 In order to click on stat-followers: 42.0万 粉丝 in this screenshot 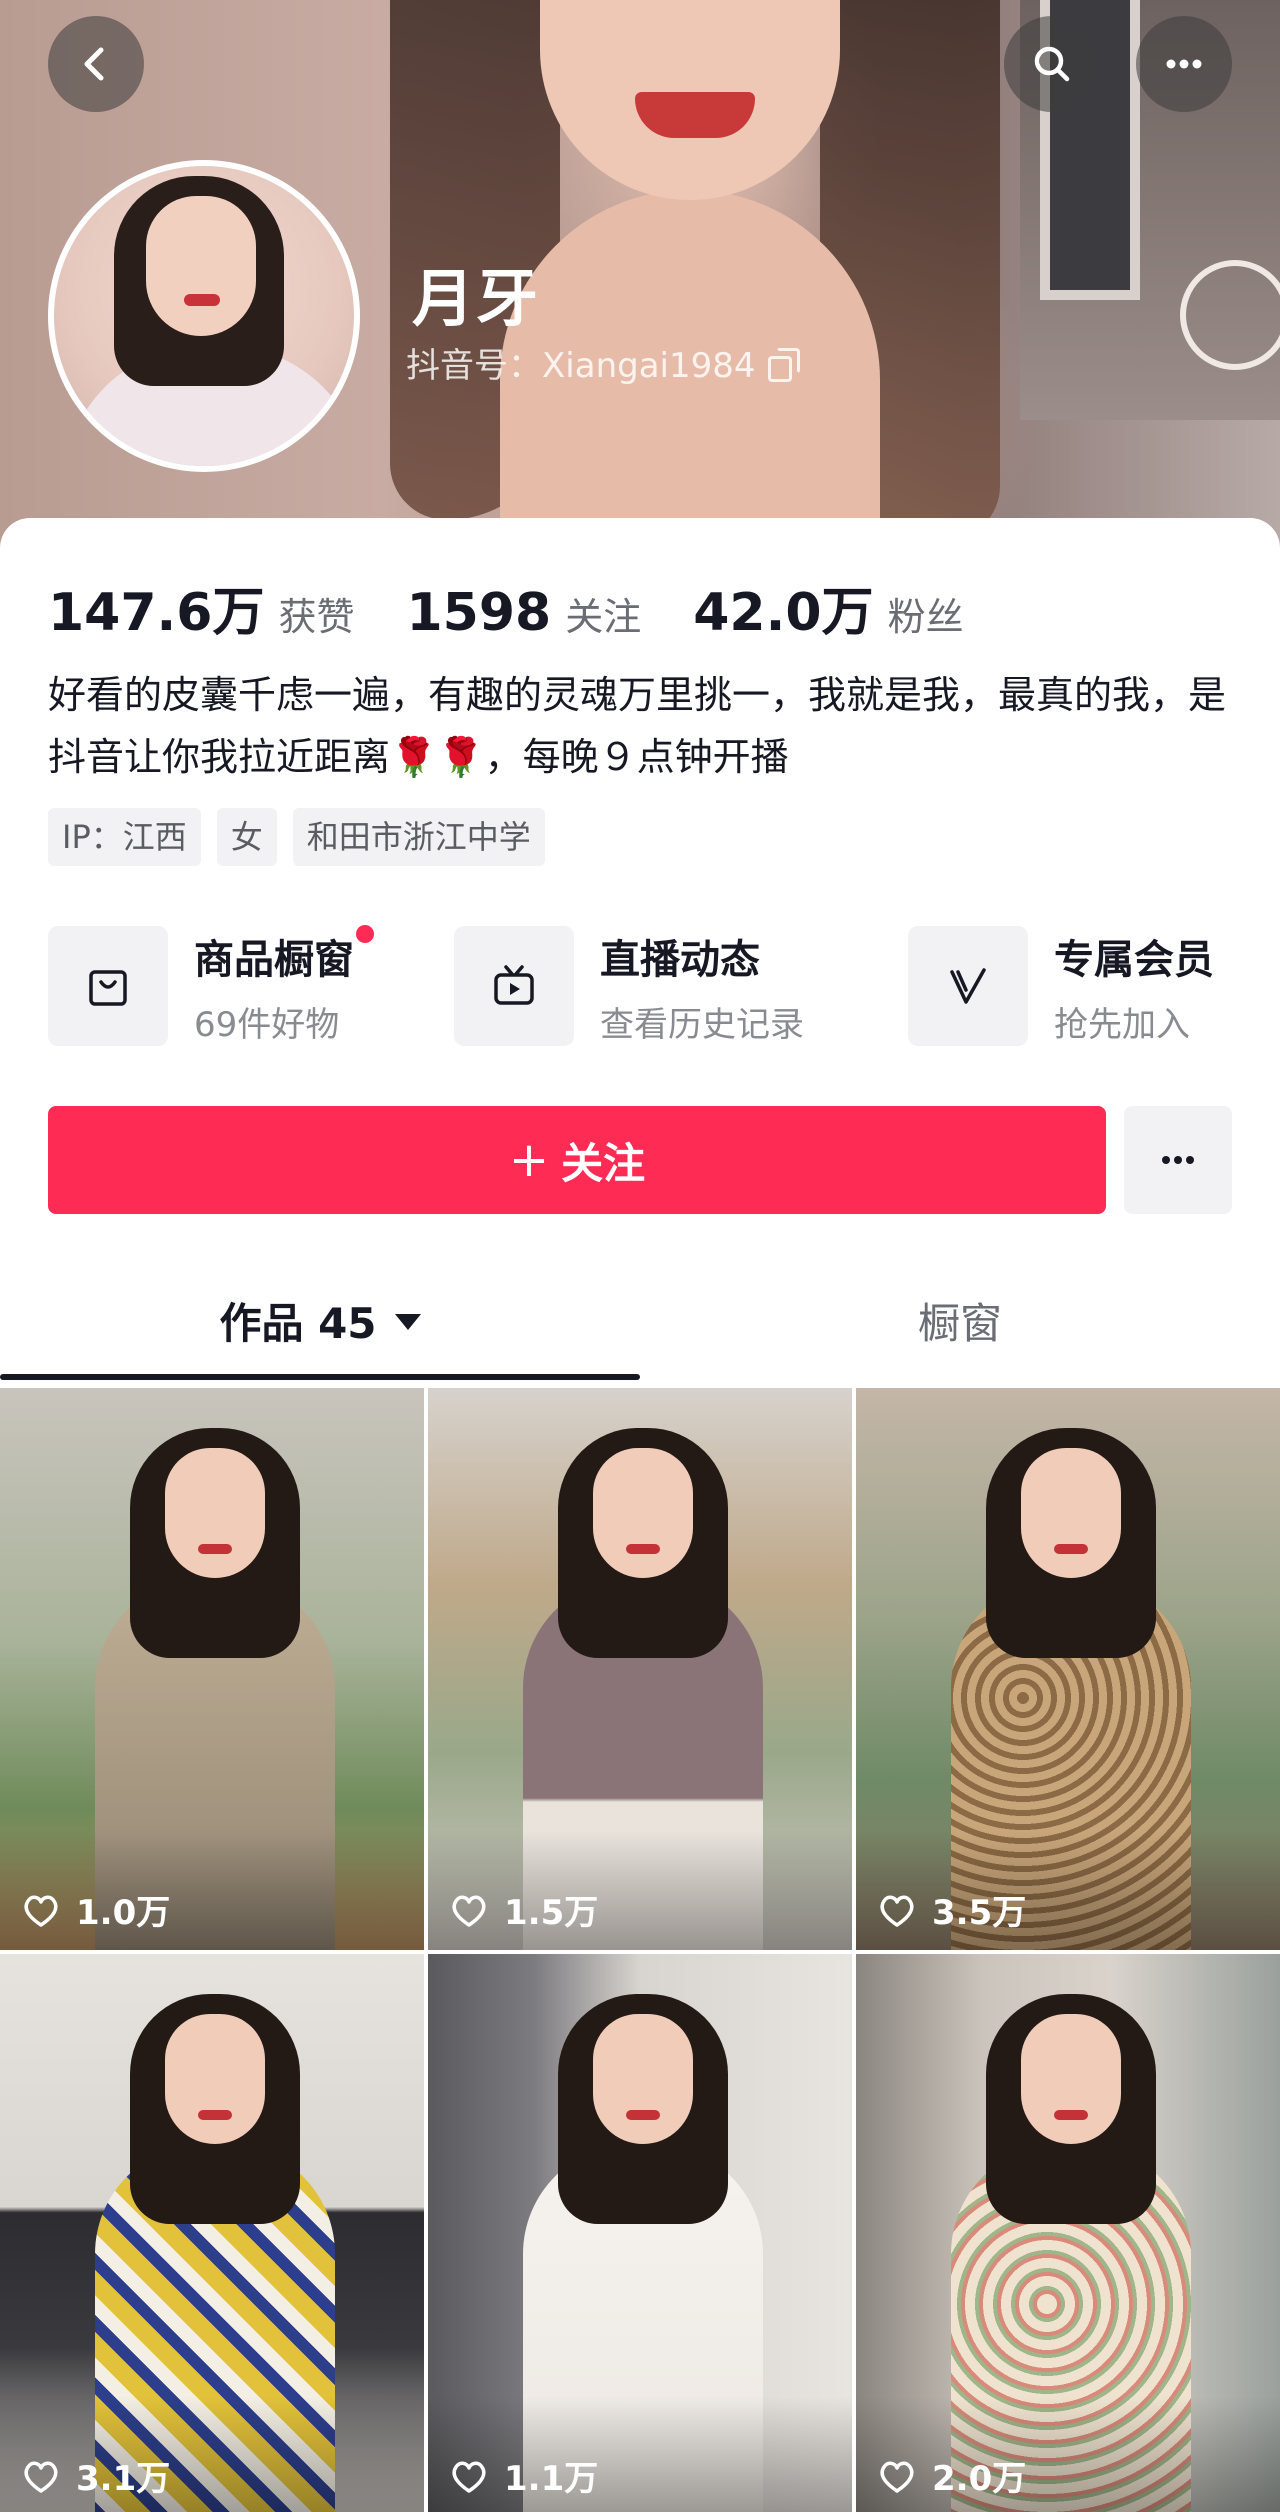, I will do `click(828, 607)`.